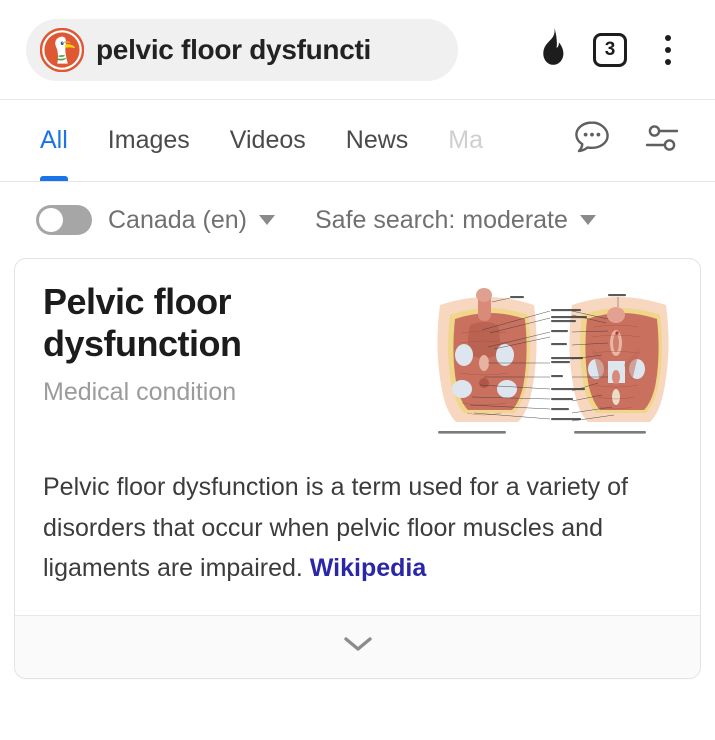 Image resolution: width=715 pixels, height=740 pixels. Describe the element at coordinates (547, 365) in the screenshot. I see `pelvic-anatomy-diagram` at that location.